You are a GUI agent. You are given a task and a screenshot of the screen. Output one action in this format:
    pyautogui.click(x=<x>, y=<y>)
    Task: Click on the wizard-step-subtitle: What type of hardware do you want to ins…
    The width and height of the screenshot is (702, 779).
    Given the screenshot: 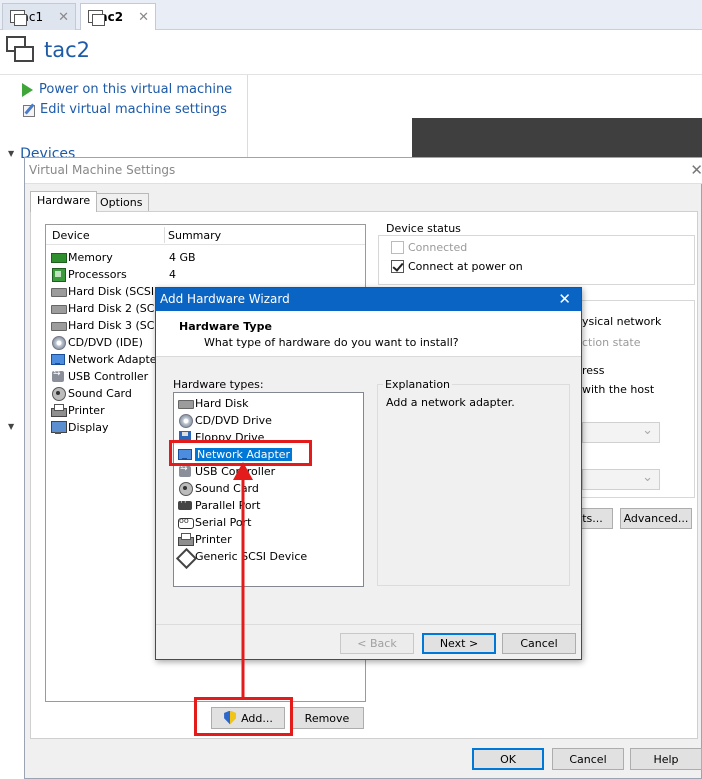 What is the action you would take?
    pyautogui.click(x=331, y=342)
    